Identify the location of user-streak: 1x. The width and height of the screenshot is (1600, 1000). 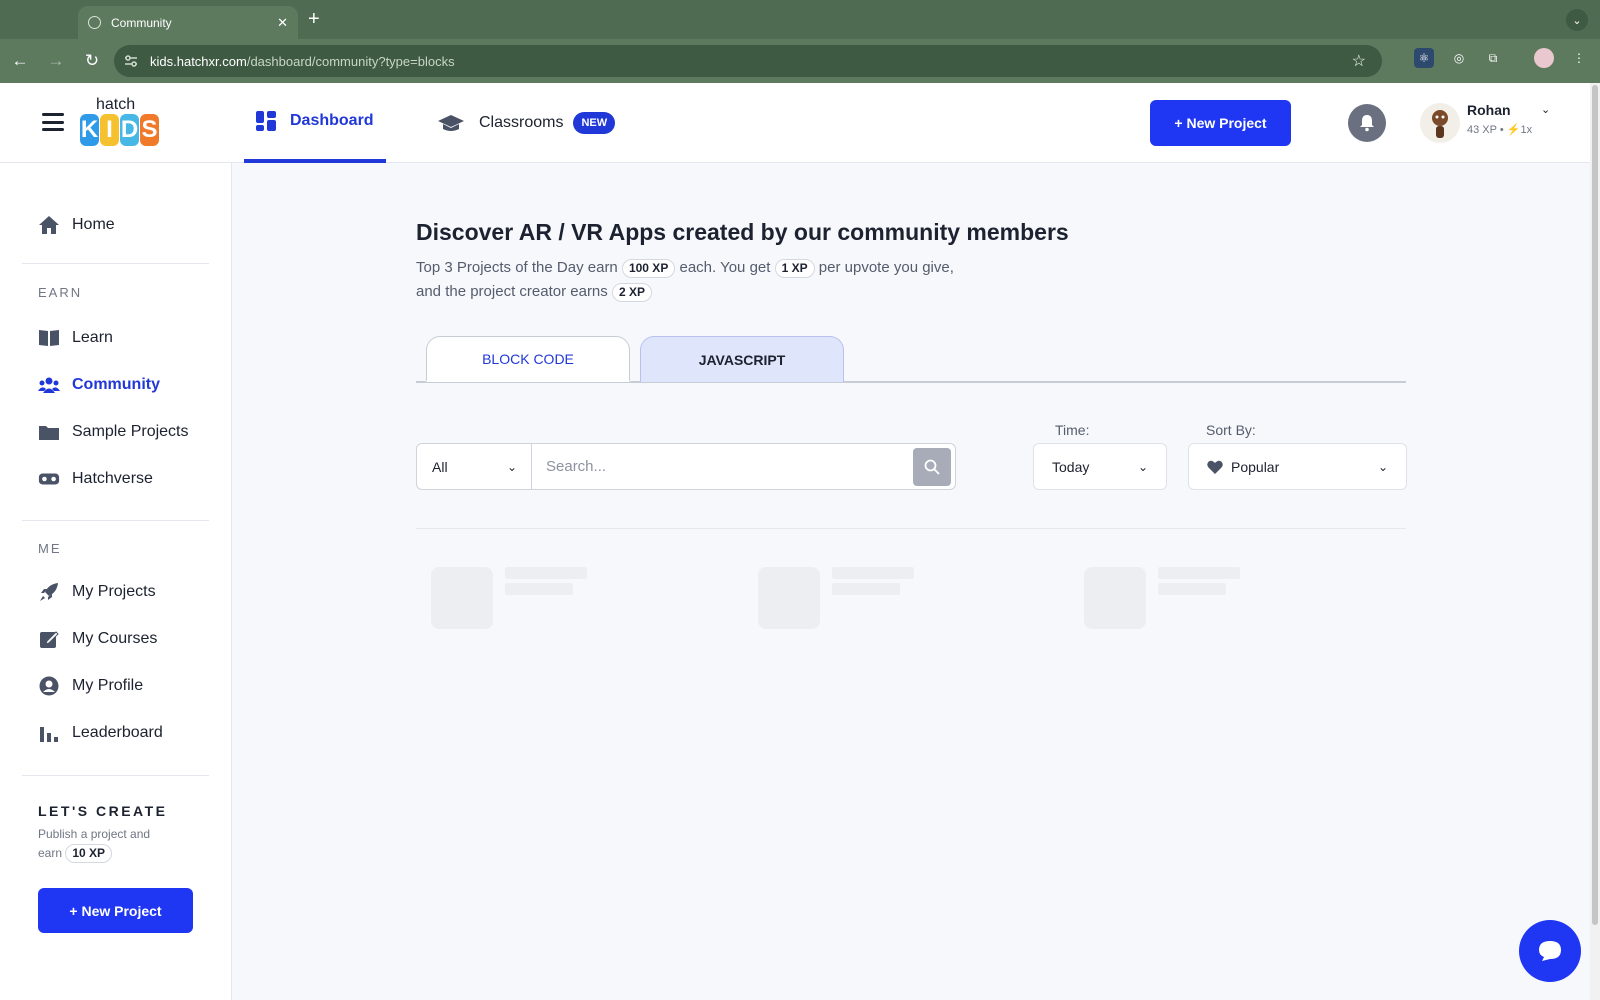
(1526, 130).